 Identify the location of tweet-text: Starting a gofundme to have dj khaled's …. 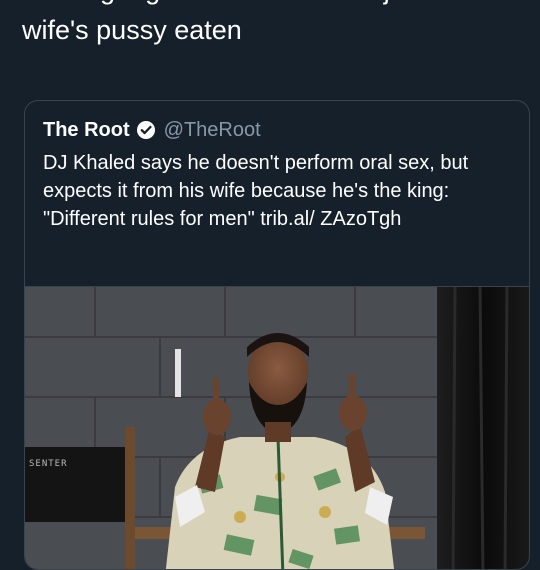
(258, 22).